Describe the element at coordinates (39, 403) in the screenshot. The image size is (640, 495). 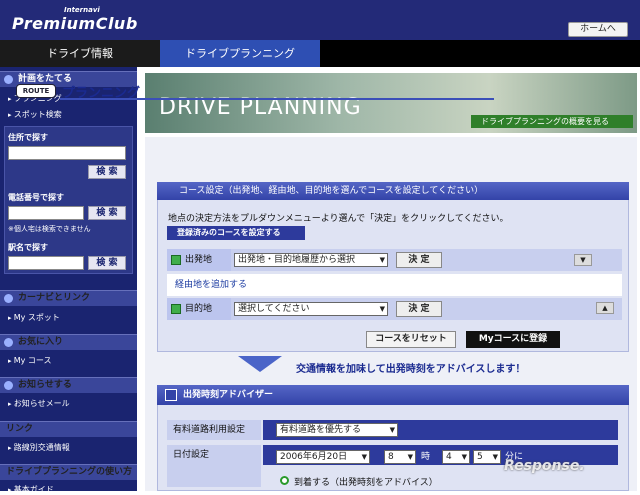
I see `sidebar-item-notice-mail: お知らせメール` at that location.